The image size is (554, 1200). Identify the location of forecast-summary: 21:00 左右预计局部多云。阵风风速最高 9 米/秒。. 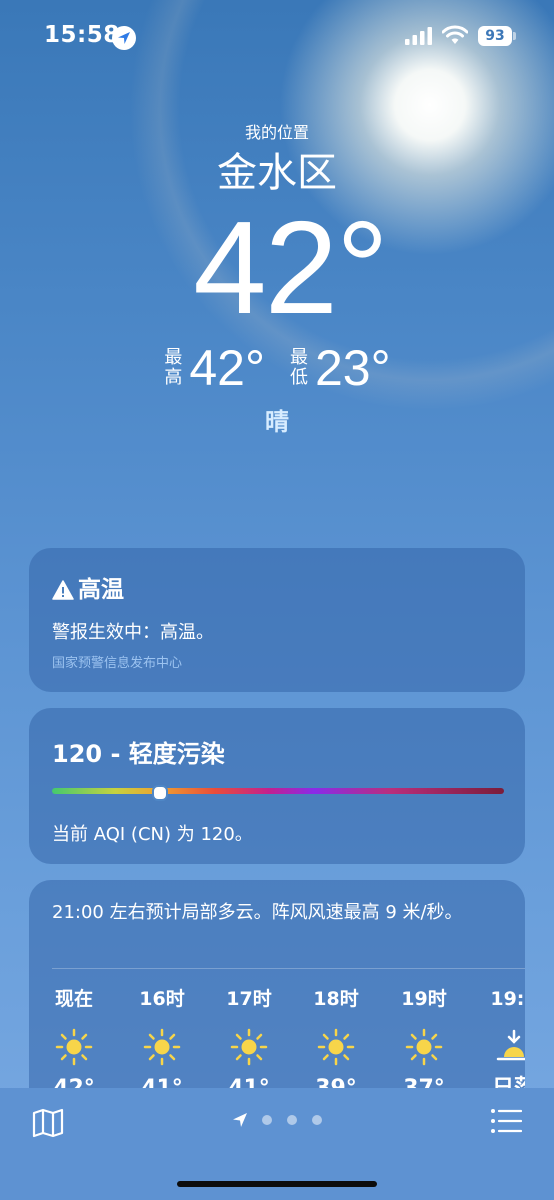
(257, 912).